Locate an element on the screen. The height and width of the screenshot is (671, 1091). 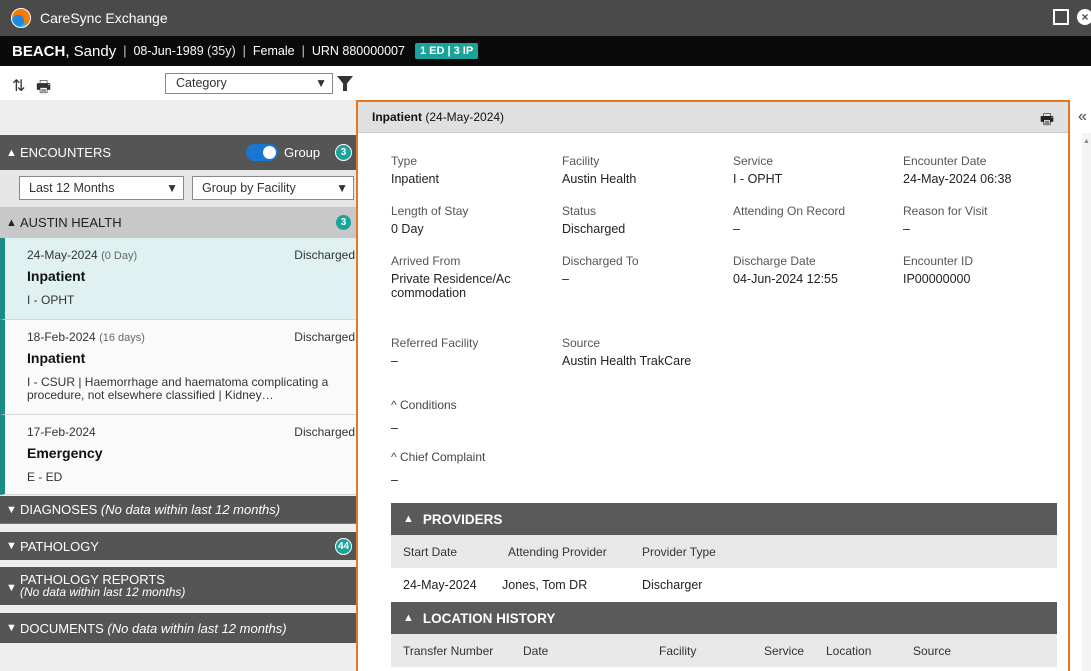
field-source: Source Austin Health TrakCare is located at coordinates (627, 352).